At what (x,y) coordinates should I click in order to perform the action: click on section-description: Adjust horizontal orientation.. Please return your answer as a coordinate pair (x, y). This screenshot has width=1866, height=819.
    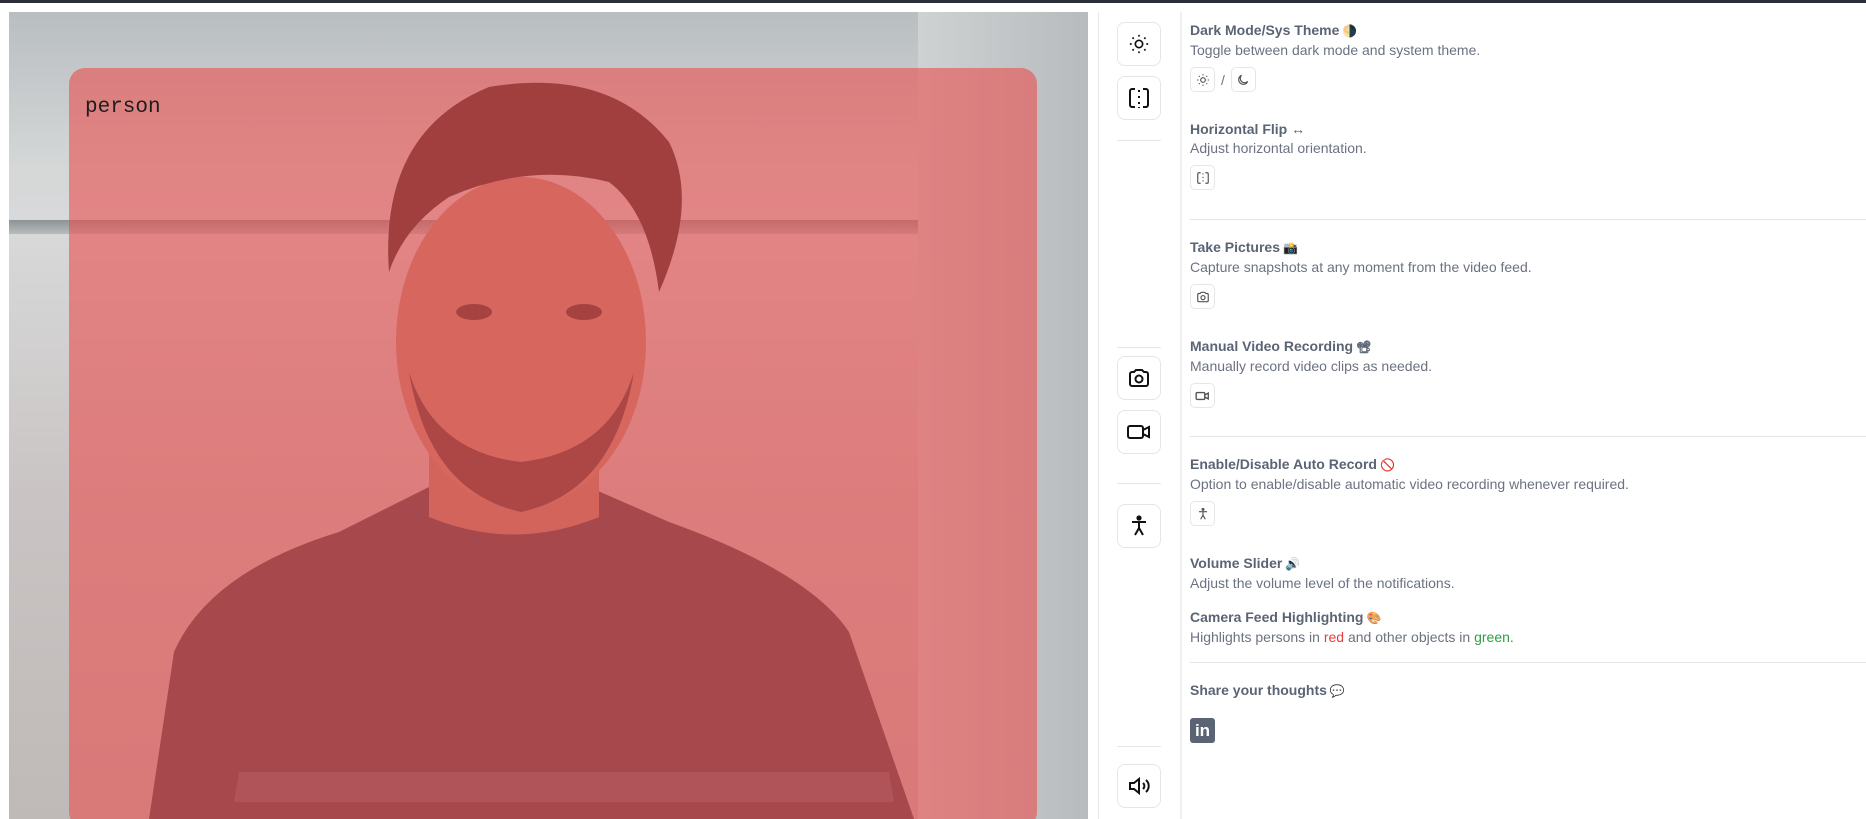
    Looking at the image, I should click on (1278, 148).